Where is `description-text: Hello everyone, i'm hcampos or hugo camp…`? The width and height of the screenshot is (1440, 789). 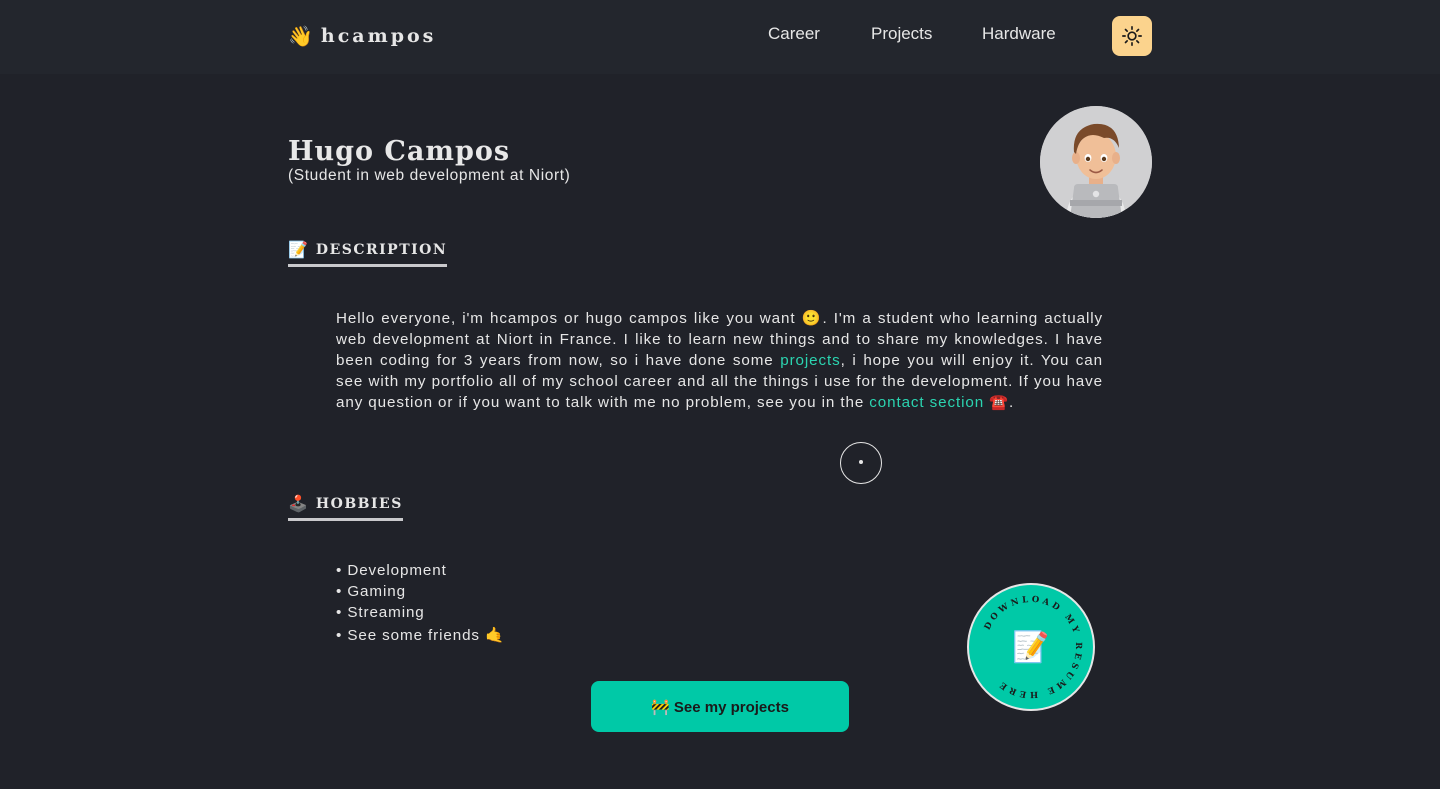 description-text: Hello everyone, i'm hcampos or hugo camp… is located at coordinates (719, 360).